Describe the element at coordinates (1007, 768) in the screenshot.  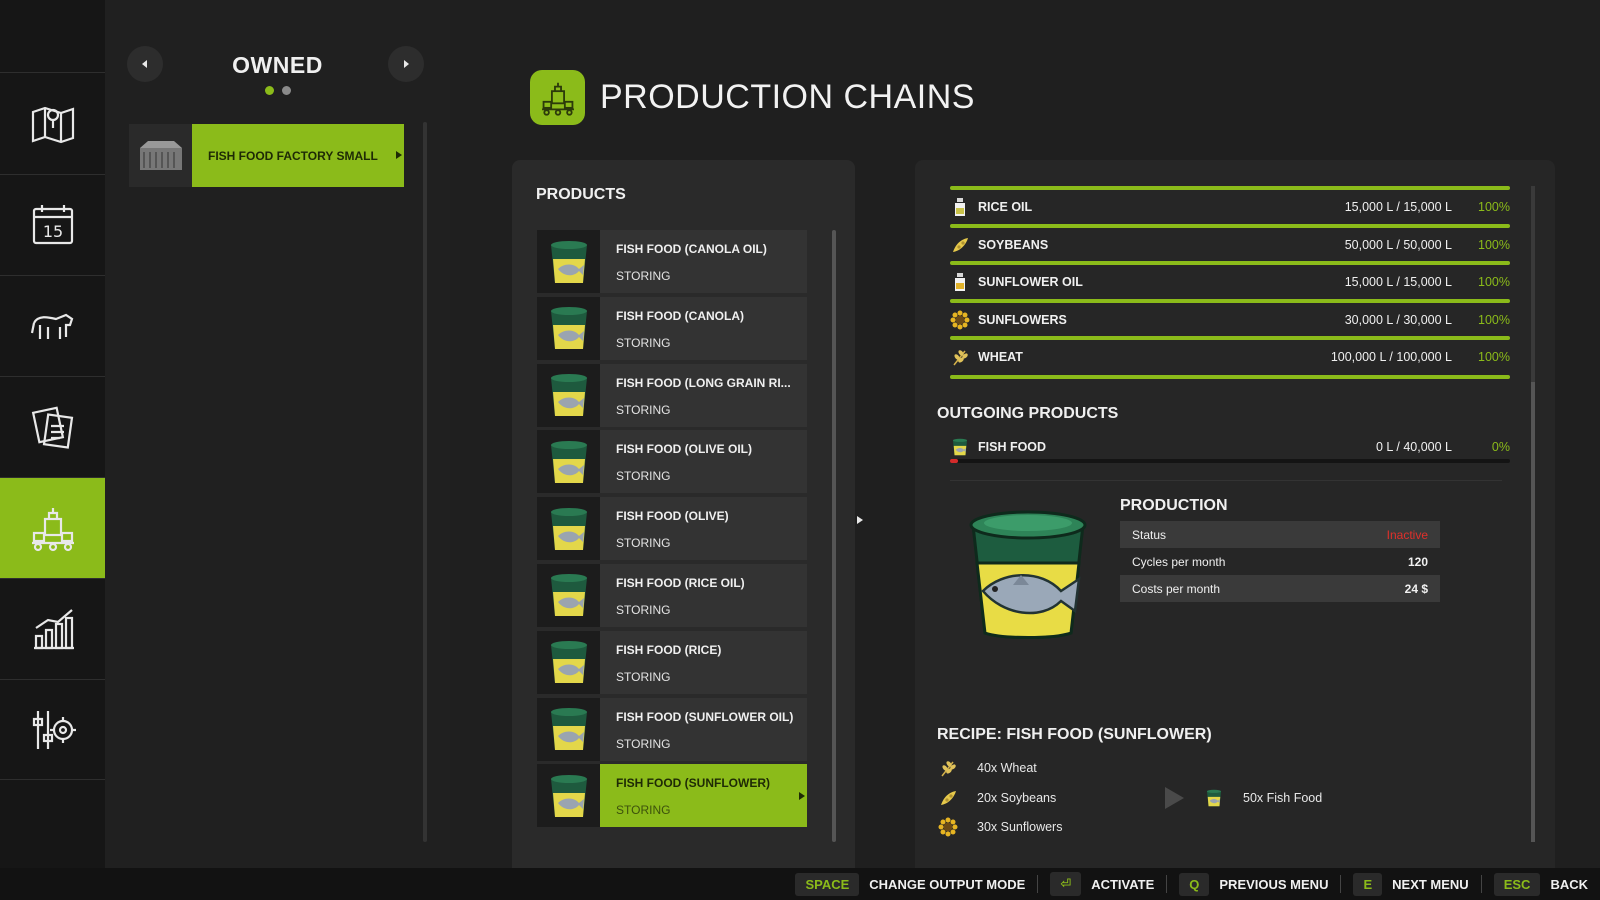
I see `recipe-input-text: 40x Wheat` at that location.